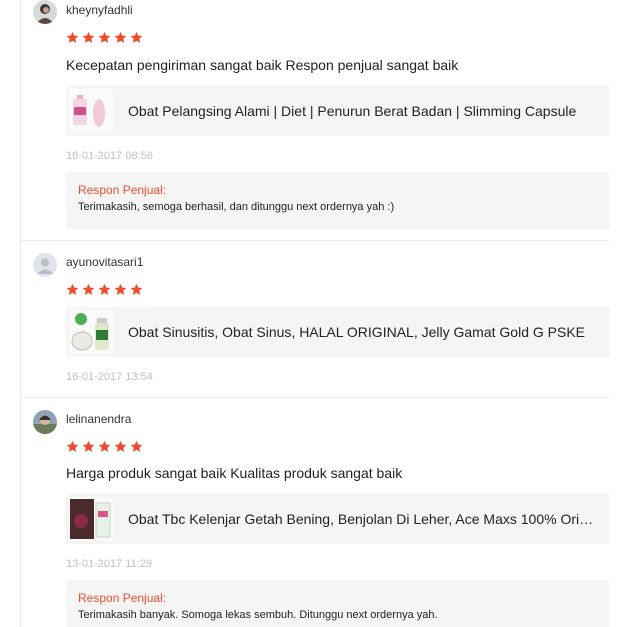 This screenshot has width=627, height=627. I want to click on review-timestamp: 16-01-2017 13:54, so click(109, 377).